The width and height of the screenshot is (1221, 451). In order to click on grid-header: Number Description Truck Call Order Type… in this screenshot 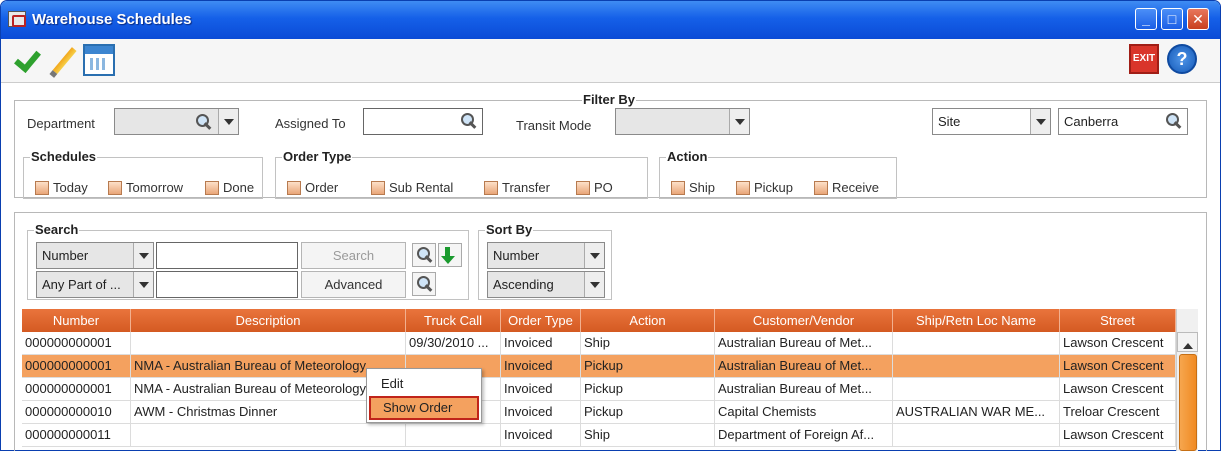, I will do `click(599, 320)`.